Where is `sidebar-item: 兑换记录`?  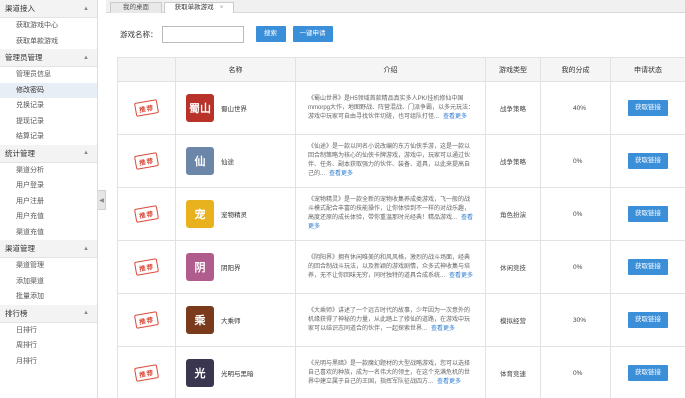
sidebar-item: 兑换记录 is located at coordinates (48, 106).